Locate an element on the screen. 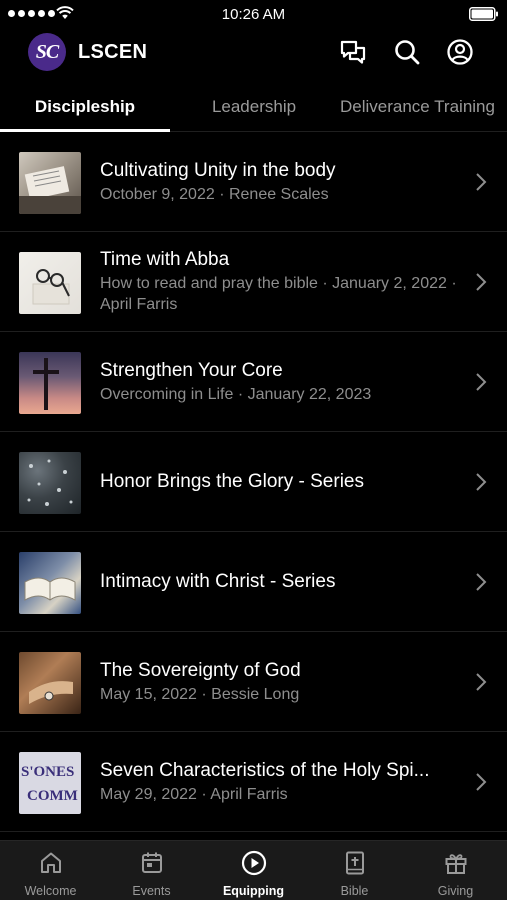 Image resolution: width=507 pixels, height=900 pixels. app-header: SC LSCEN is located at coordinates (253, 53).